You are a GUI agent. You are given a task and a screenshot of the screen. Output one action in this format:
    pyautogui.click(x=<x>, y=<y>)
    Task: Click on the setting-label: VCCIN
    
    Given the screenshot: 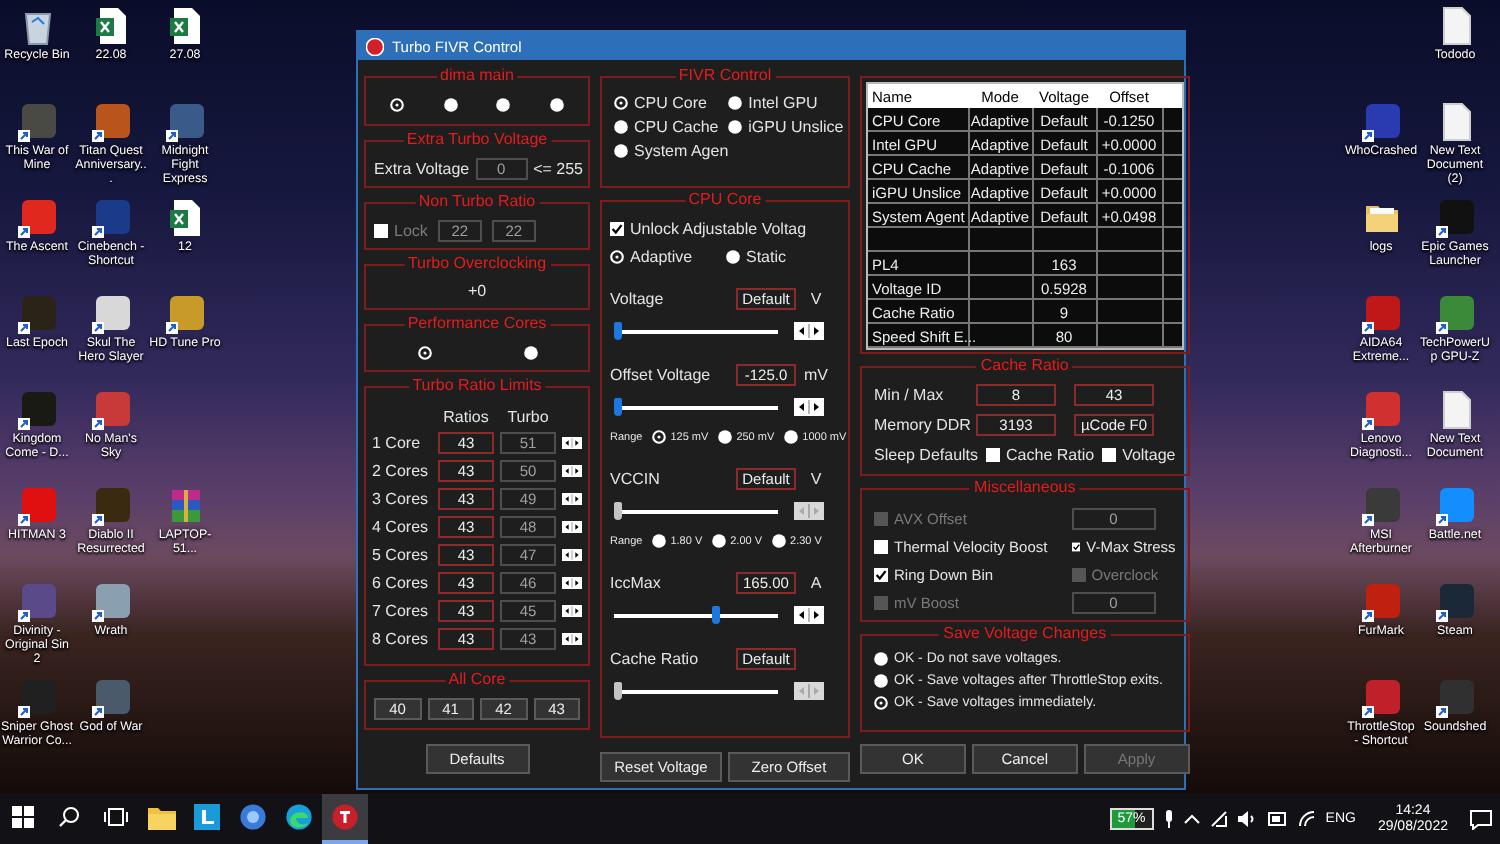 What is the action you would take?
    pyautogui.click(x=636, y=479)
    